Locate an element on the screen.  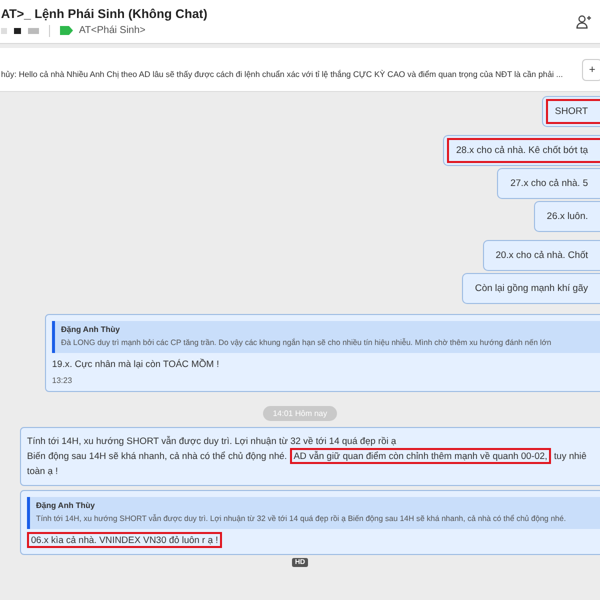
message-text: tuy nhiê is located at coordinates (570, 456).